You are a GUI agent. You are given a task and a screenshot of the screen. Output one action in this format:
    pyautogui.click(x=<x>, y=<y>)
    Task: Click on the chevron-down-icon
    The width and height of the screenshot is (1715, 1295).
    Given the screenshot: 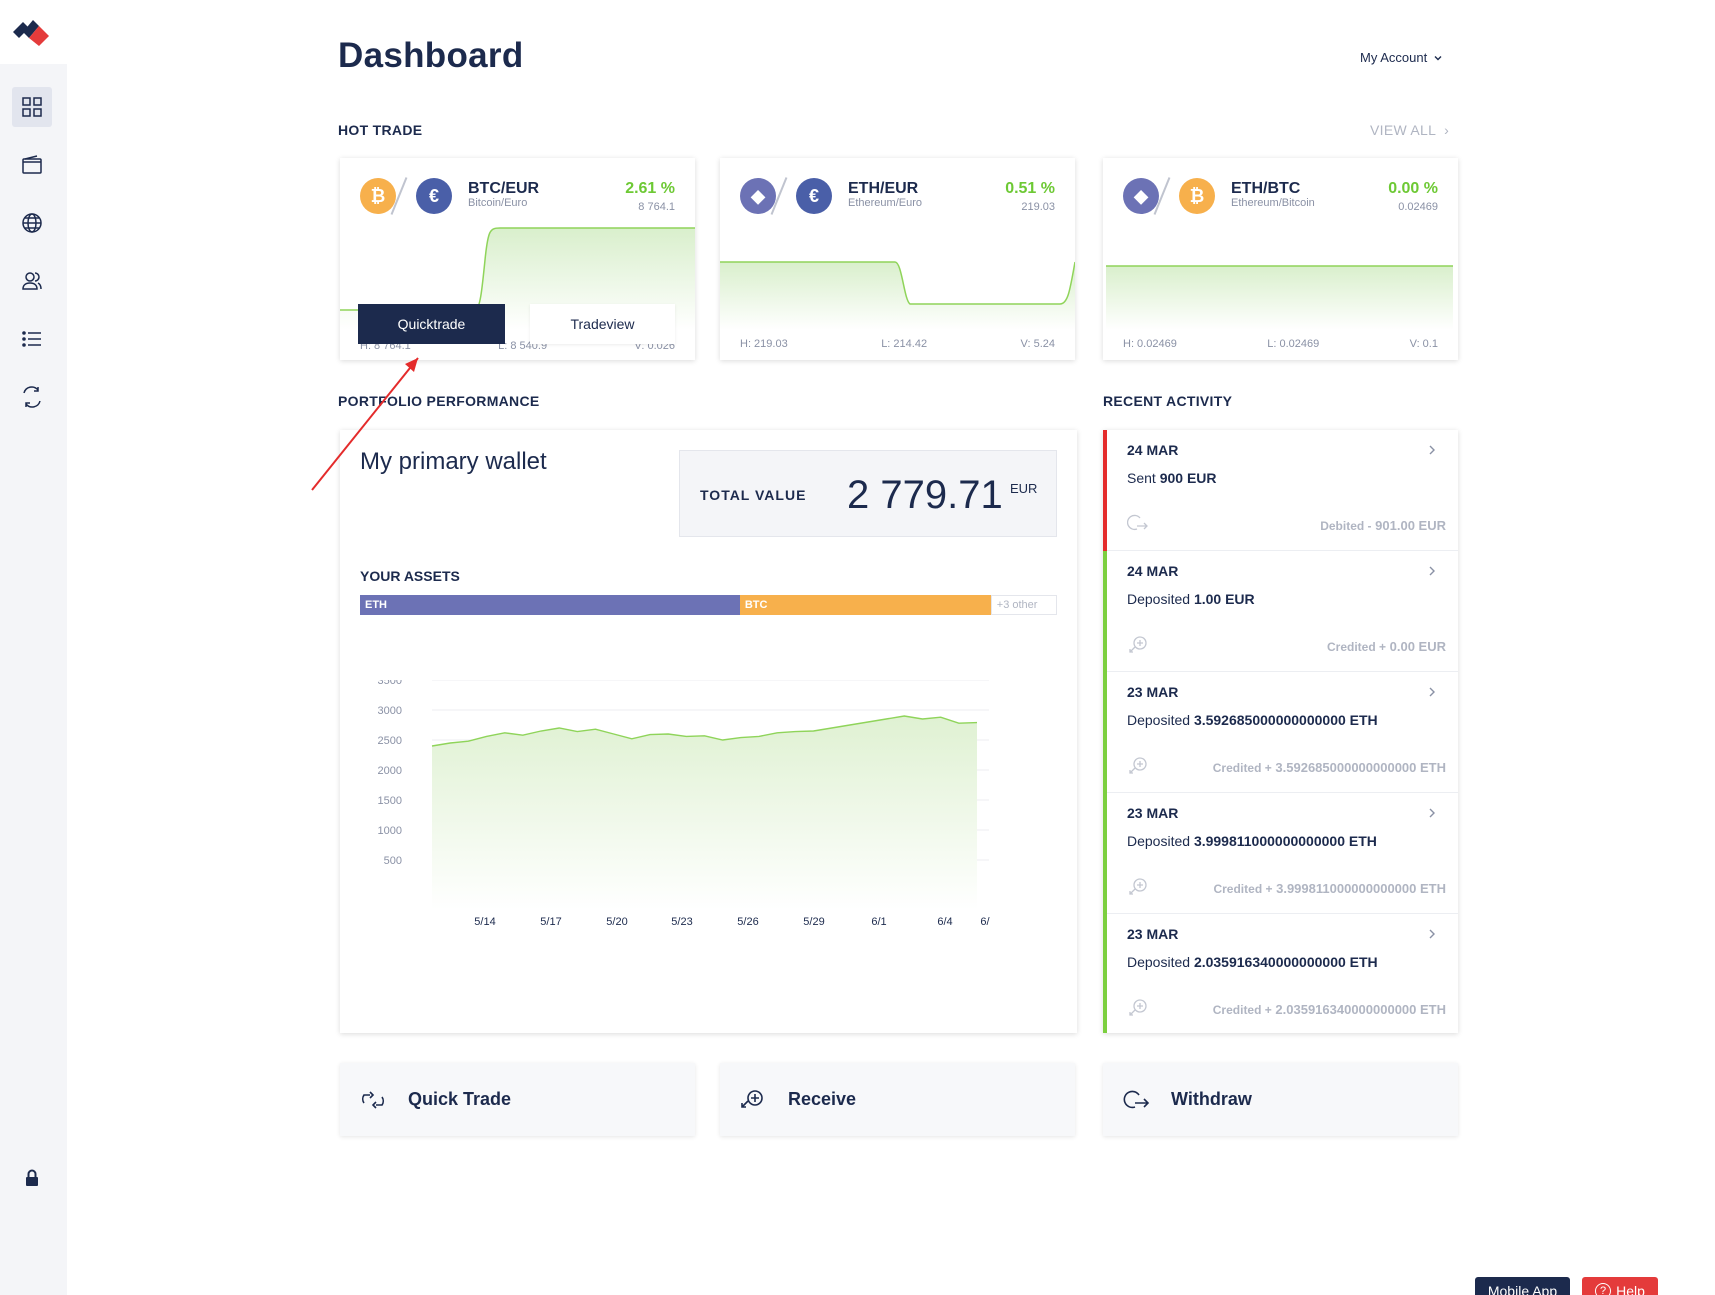 What is the action you would take?
    pyautogui.click(x=1438, y=57)
    